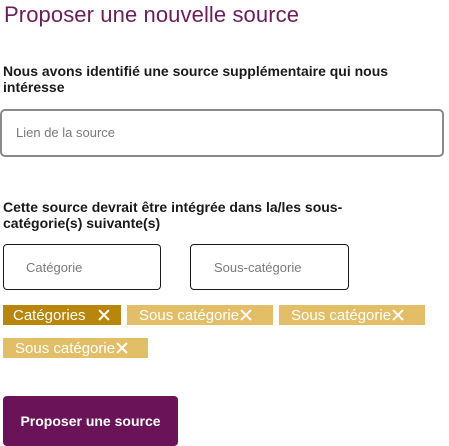 Image resolution: width=449 pixels, height=446 pixels. I want to click on source-link-placeholder: Lien de la source, so click(66, 132).